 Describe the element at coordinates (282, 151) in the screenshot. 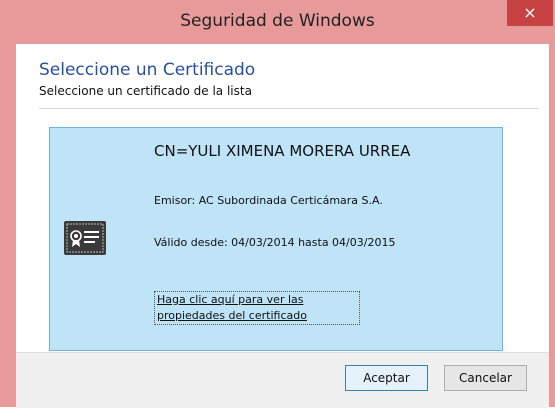

I see `certificate-subject: CN=YULI XIMENA MORERA URREA` at that location.